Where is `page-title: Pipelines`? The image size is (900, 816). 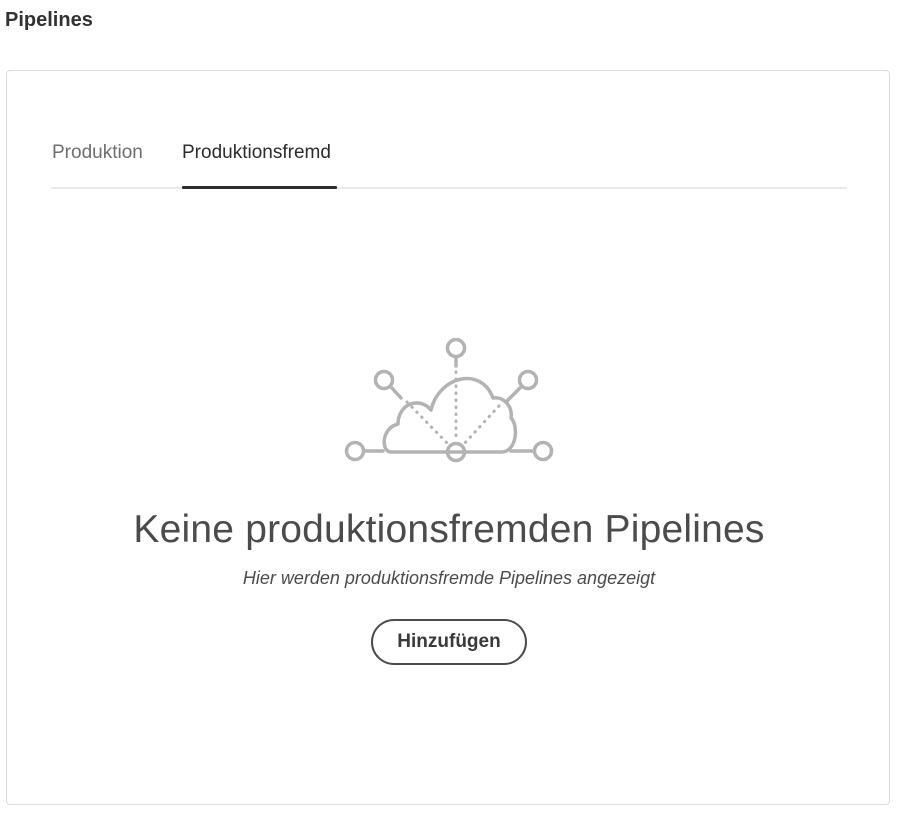
page-title: Pipelines is located at coordinates (49, 20).